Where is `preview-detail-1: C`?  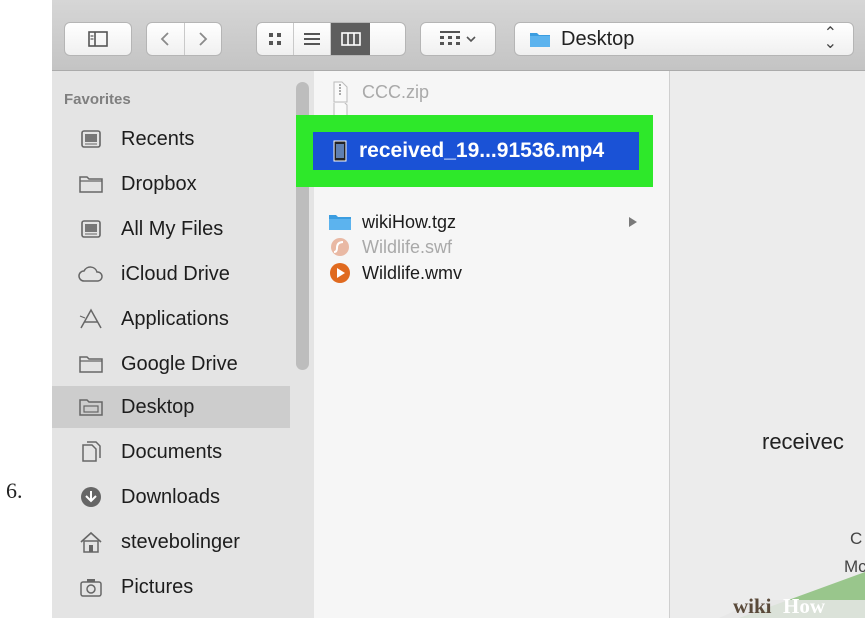
preview-detail-1: C is located at coordinates (856, 538).